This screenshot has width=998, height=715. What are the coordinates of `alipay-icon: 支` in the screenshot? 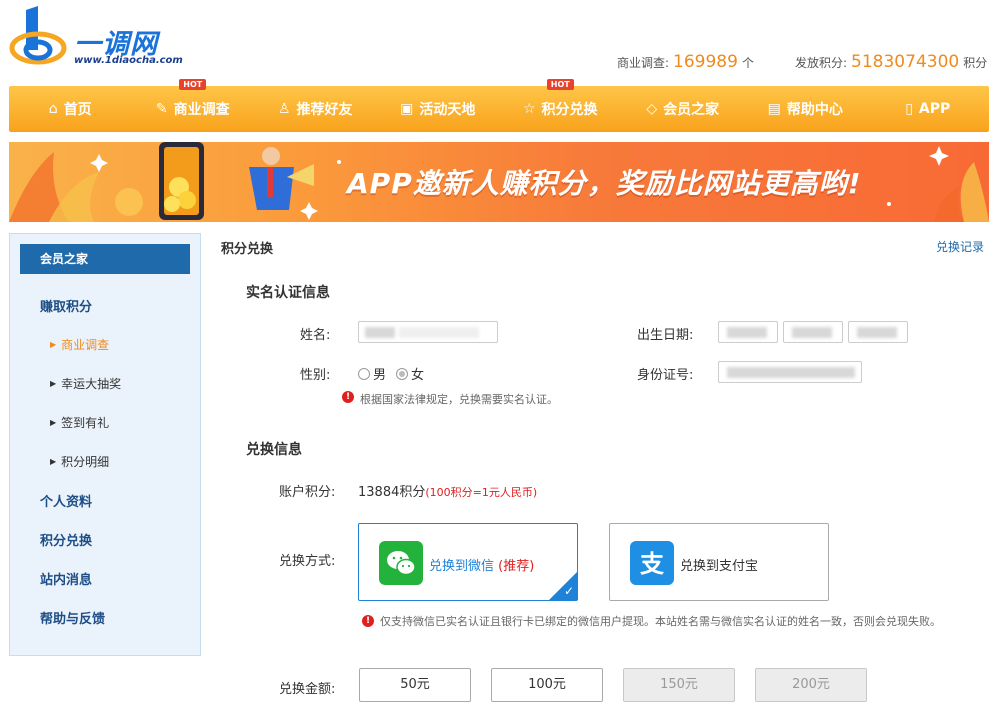 It's located at (652, 563).